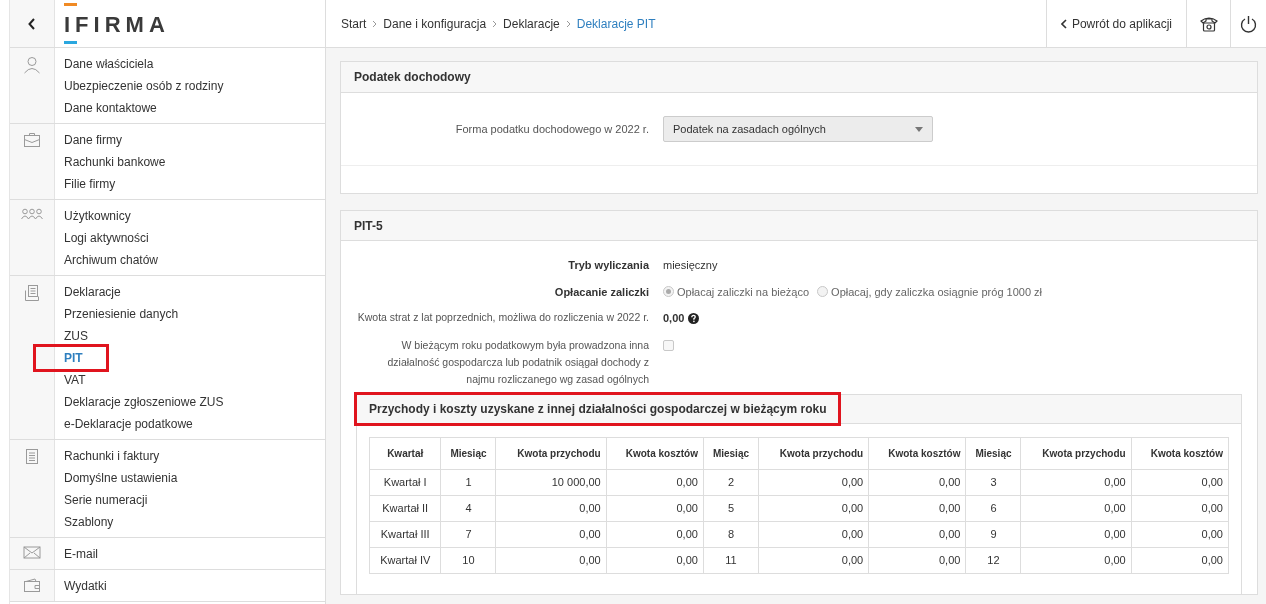  What do you see at coordinates (144, 336) in the screenshot?
I see `sidebar-link: ZUS` at bounding box center [144, 336].